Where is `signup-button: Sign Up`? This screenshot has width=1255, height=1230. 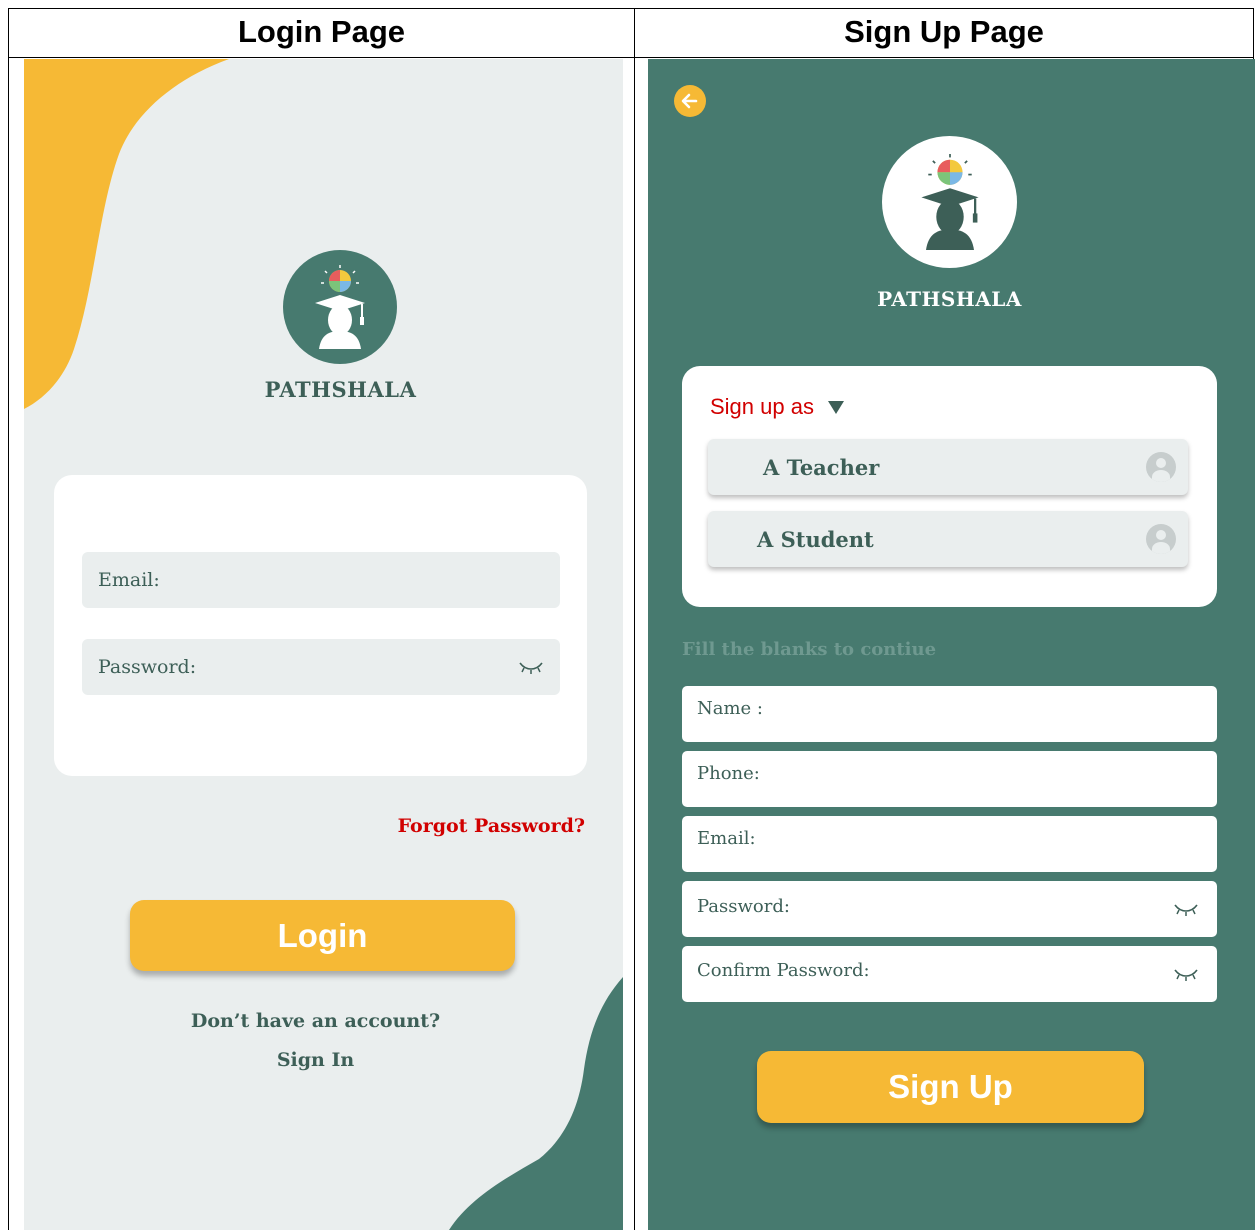 signup-button: Sign Up is located at coordinates (950, 1087).